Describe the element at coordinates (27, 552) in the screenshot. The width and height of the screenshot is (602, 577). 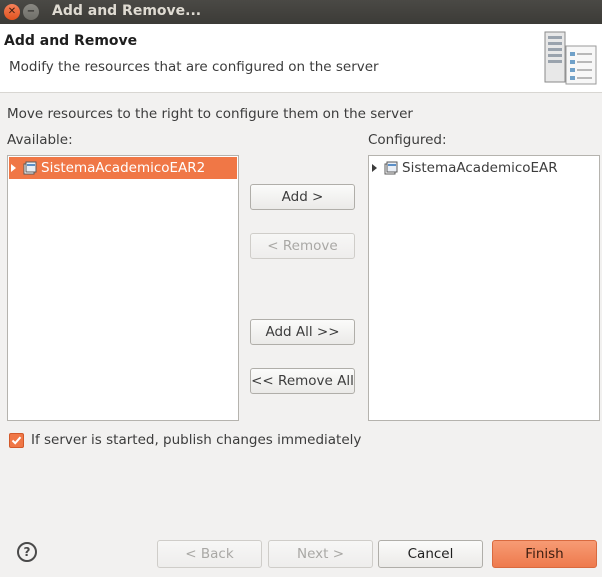
I see `help-icon: ?` at that location.